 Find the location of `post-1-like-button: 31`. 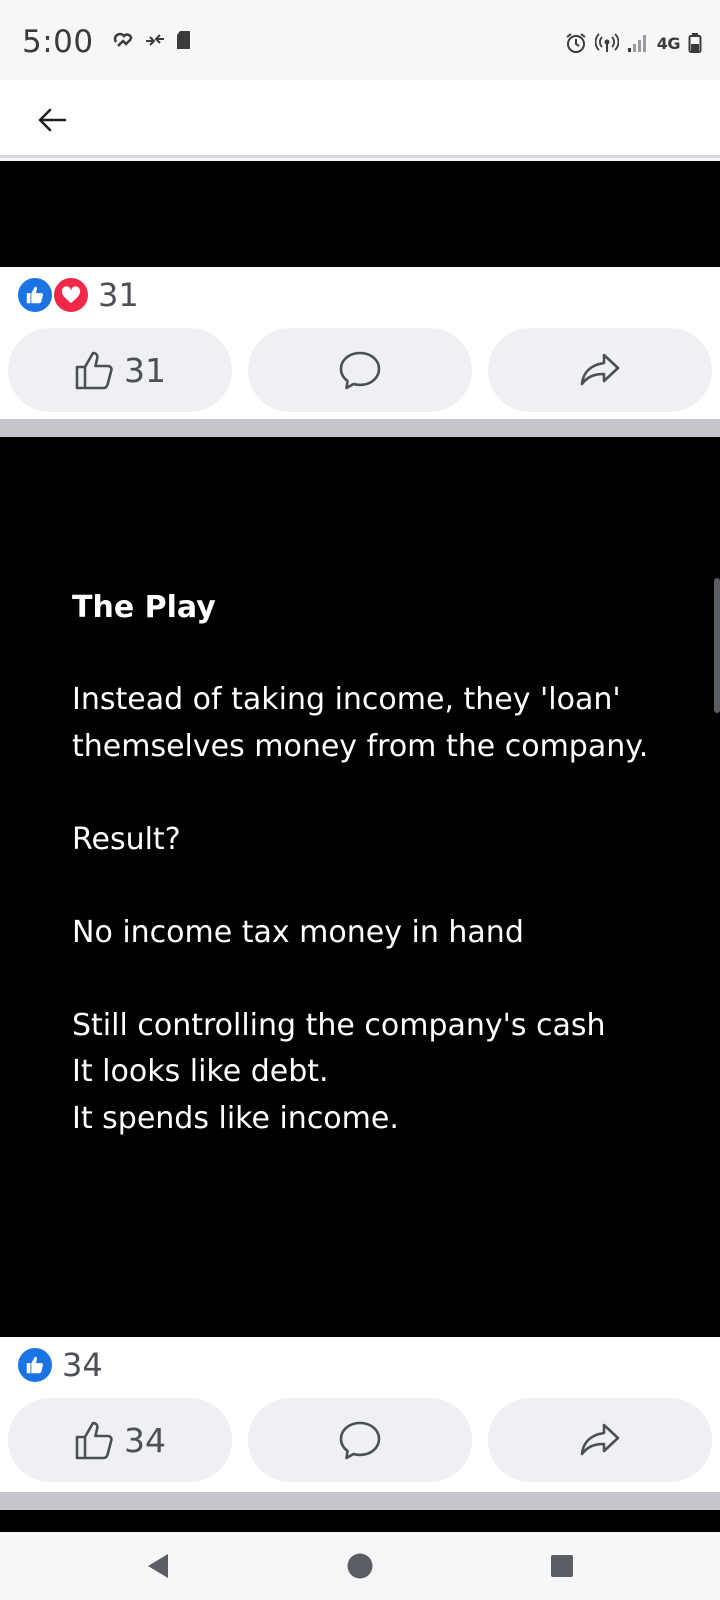

post-1-like-button: 31 is located at coordinates (120, 370).